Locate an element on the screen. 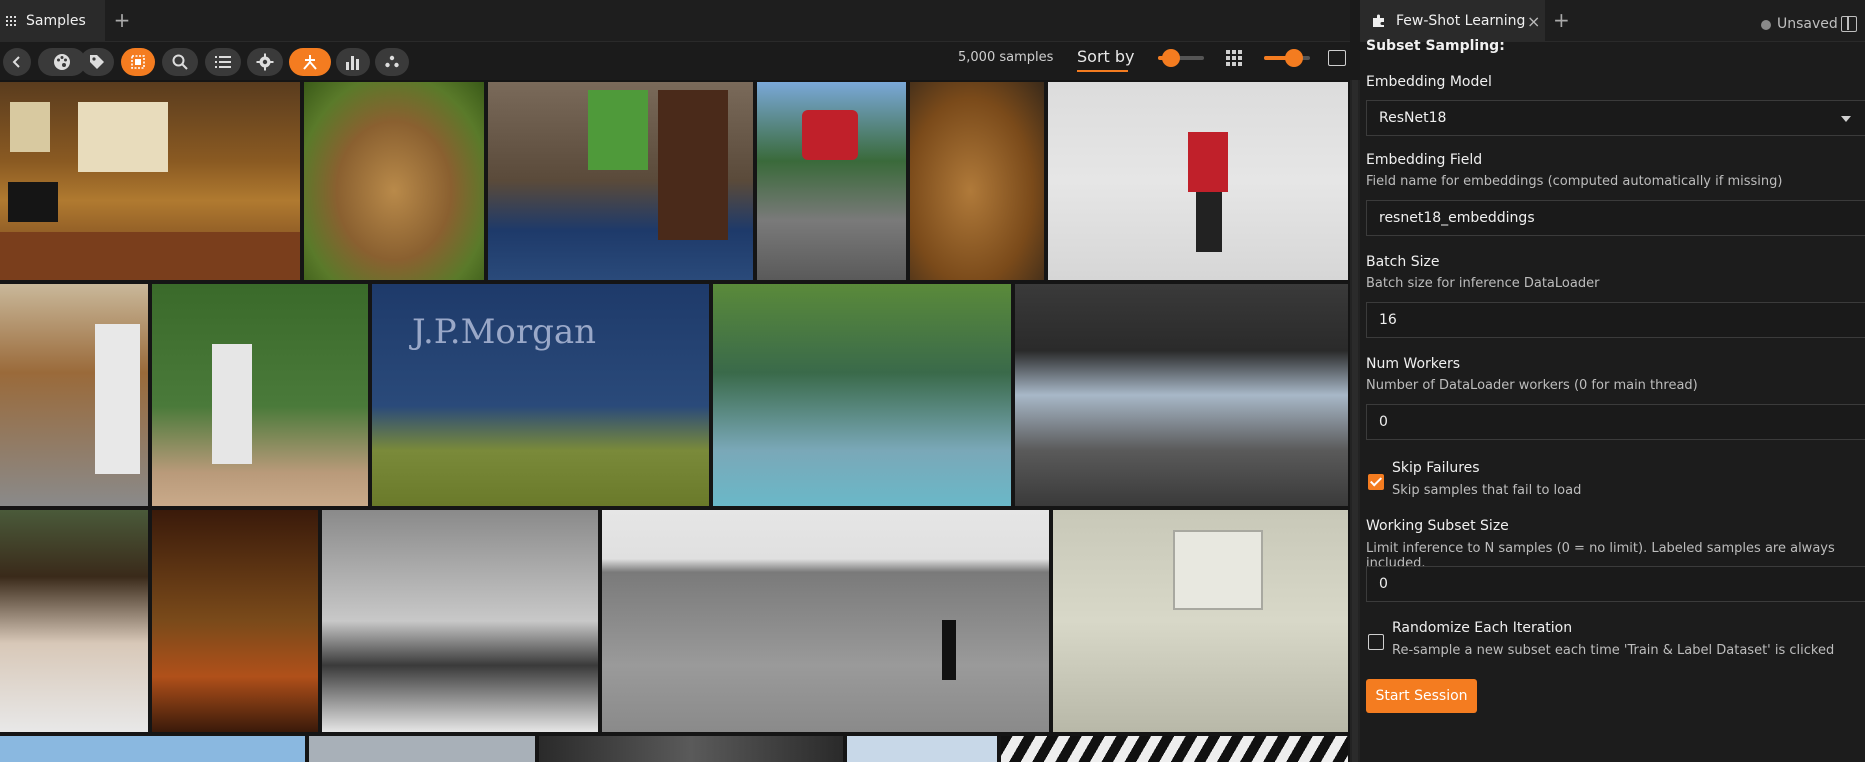 This screenshot has height=762, width=1865. sort-by-button: Sort by is located at coordinates (1106, 56).